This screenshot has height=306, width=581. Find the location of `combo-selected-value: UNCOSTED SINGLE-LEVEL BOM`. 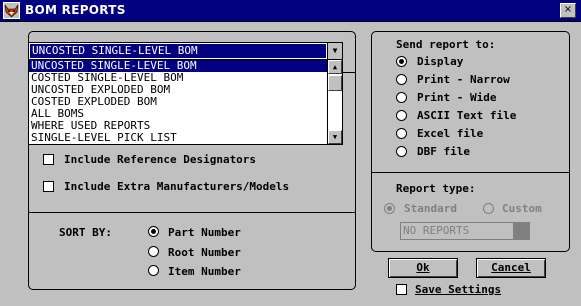

combo-selected-value: UNCOSTED SINGLE-LEVEL BOM is located at coordinates (178, 51).